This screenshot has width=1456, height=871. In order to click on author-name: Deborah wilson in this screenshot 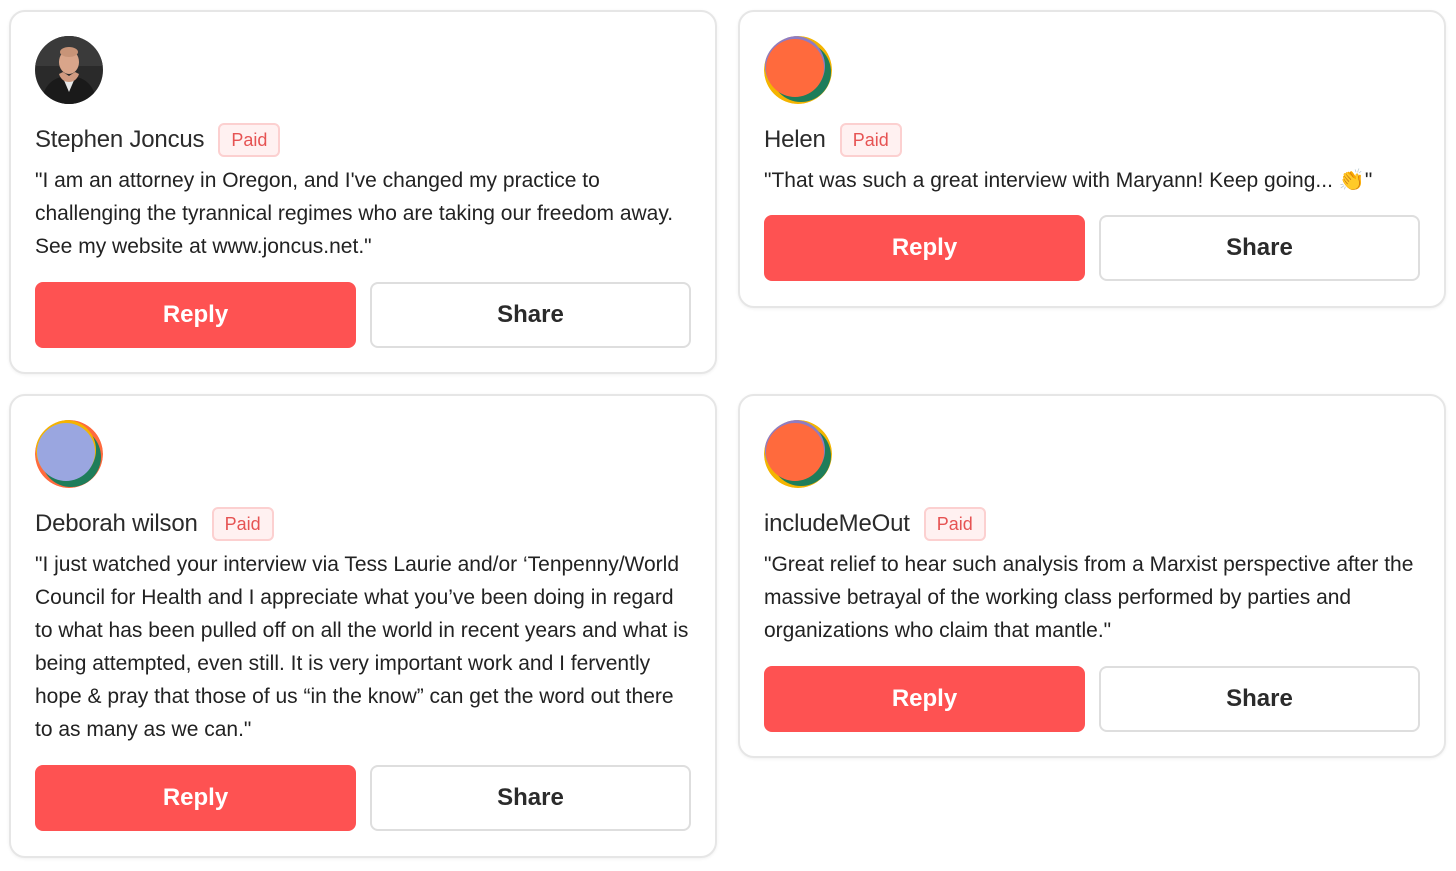, I will do `click(116, 524)`.